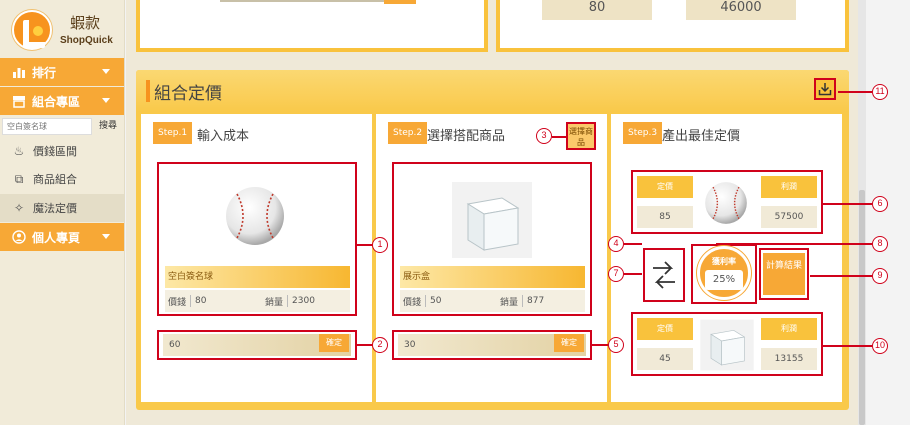 The height and width of the screenshot is (425, 910). What do you see at coordinates (303, 301) in the screenshot?
I see `product1-sales: 2300` at bounding box center [303, 301].